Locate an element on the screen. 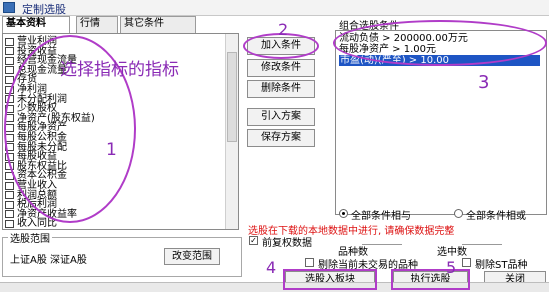 This screenshot has height=292, width=549. exclude-st-label: 剔除ST品种 is located at coordinates (501, 265).